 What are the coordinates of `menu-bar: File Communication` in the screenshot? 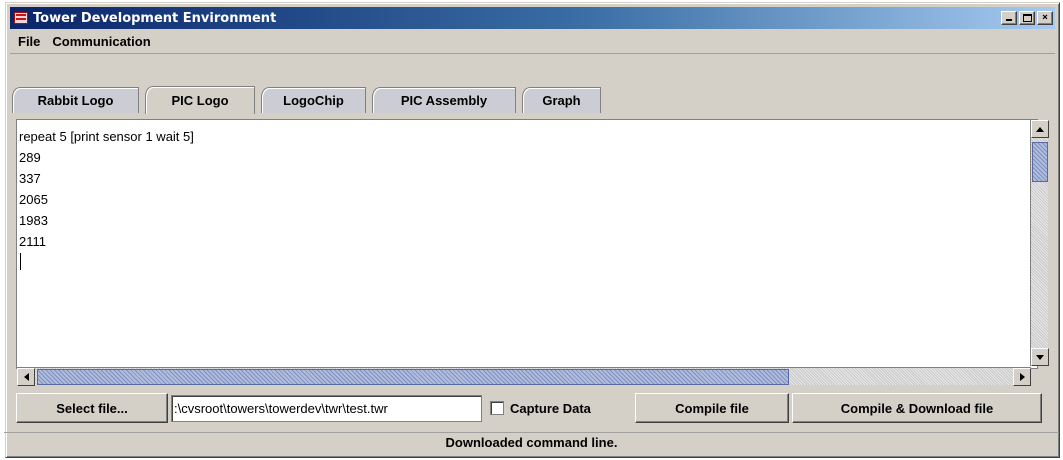 It's located at (532, 42).